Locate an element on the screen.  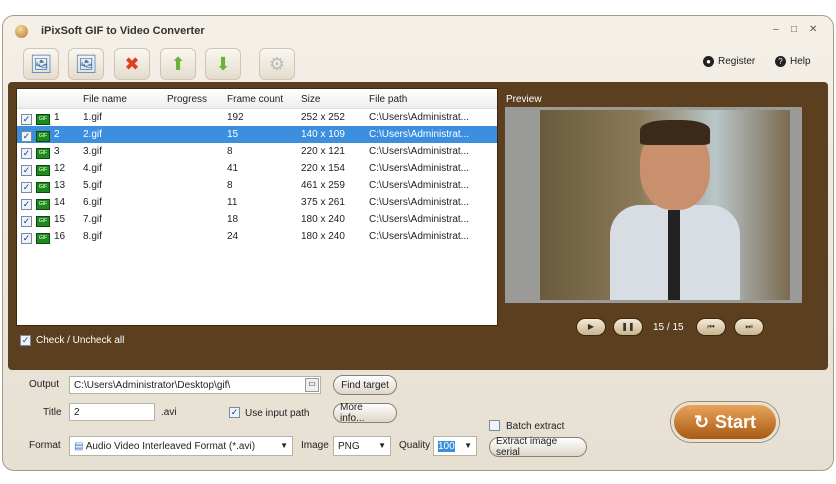
image-label: Image is located at coordinates (315, 445).